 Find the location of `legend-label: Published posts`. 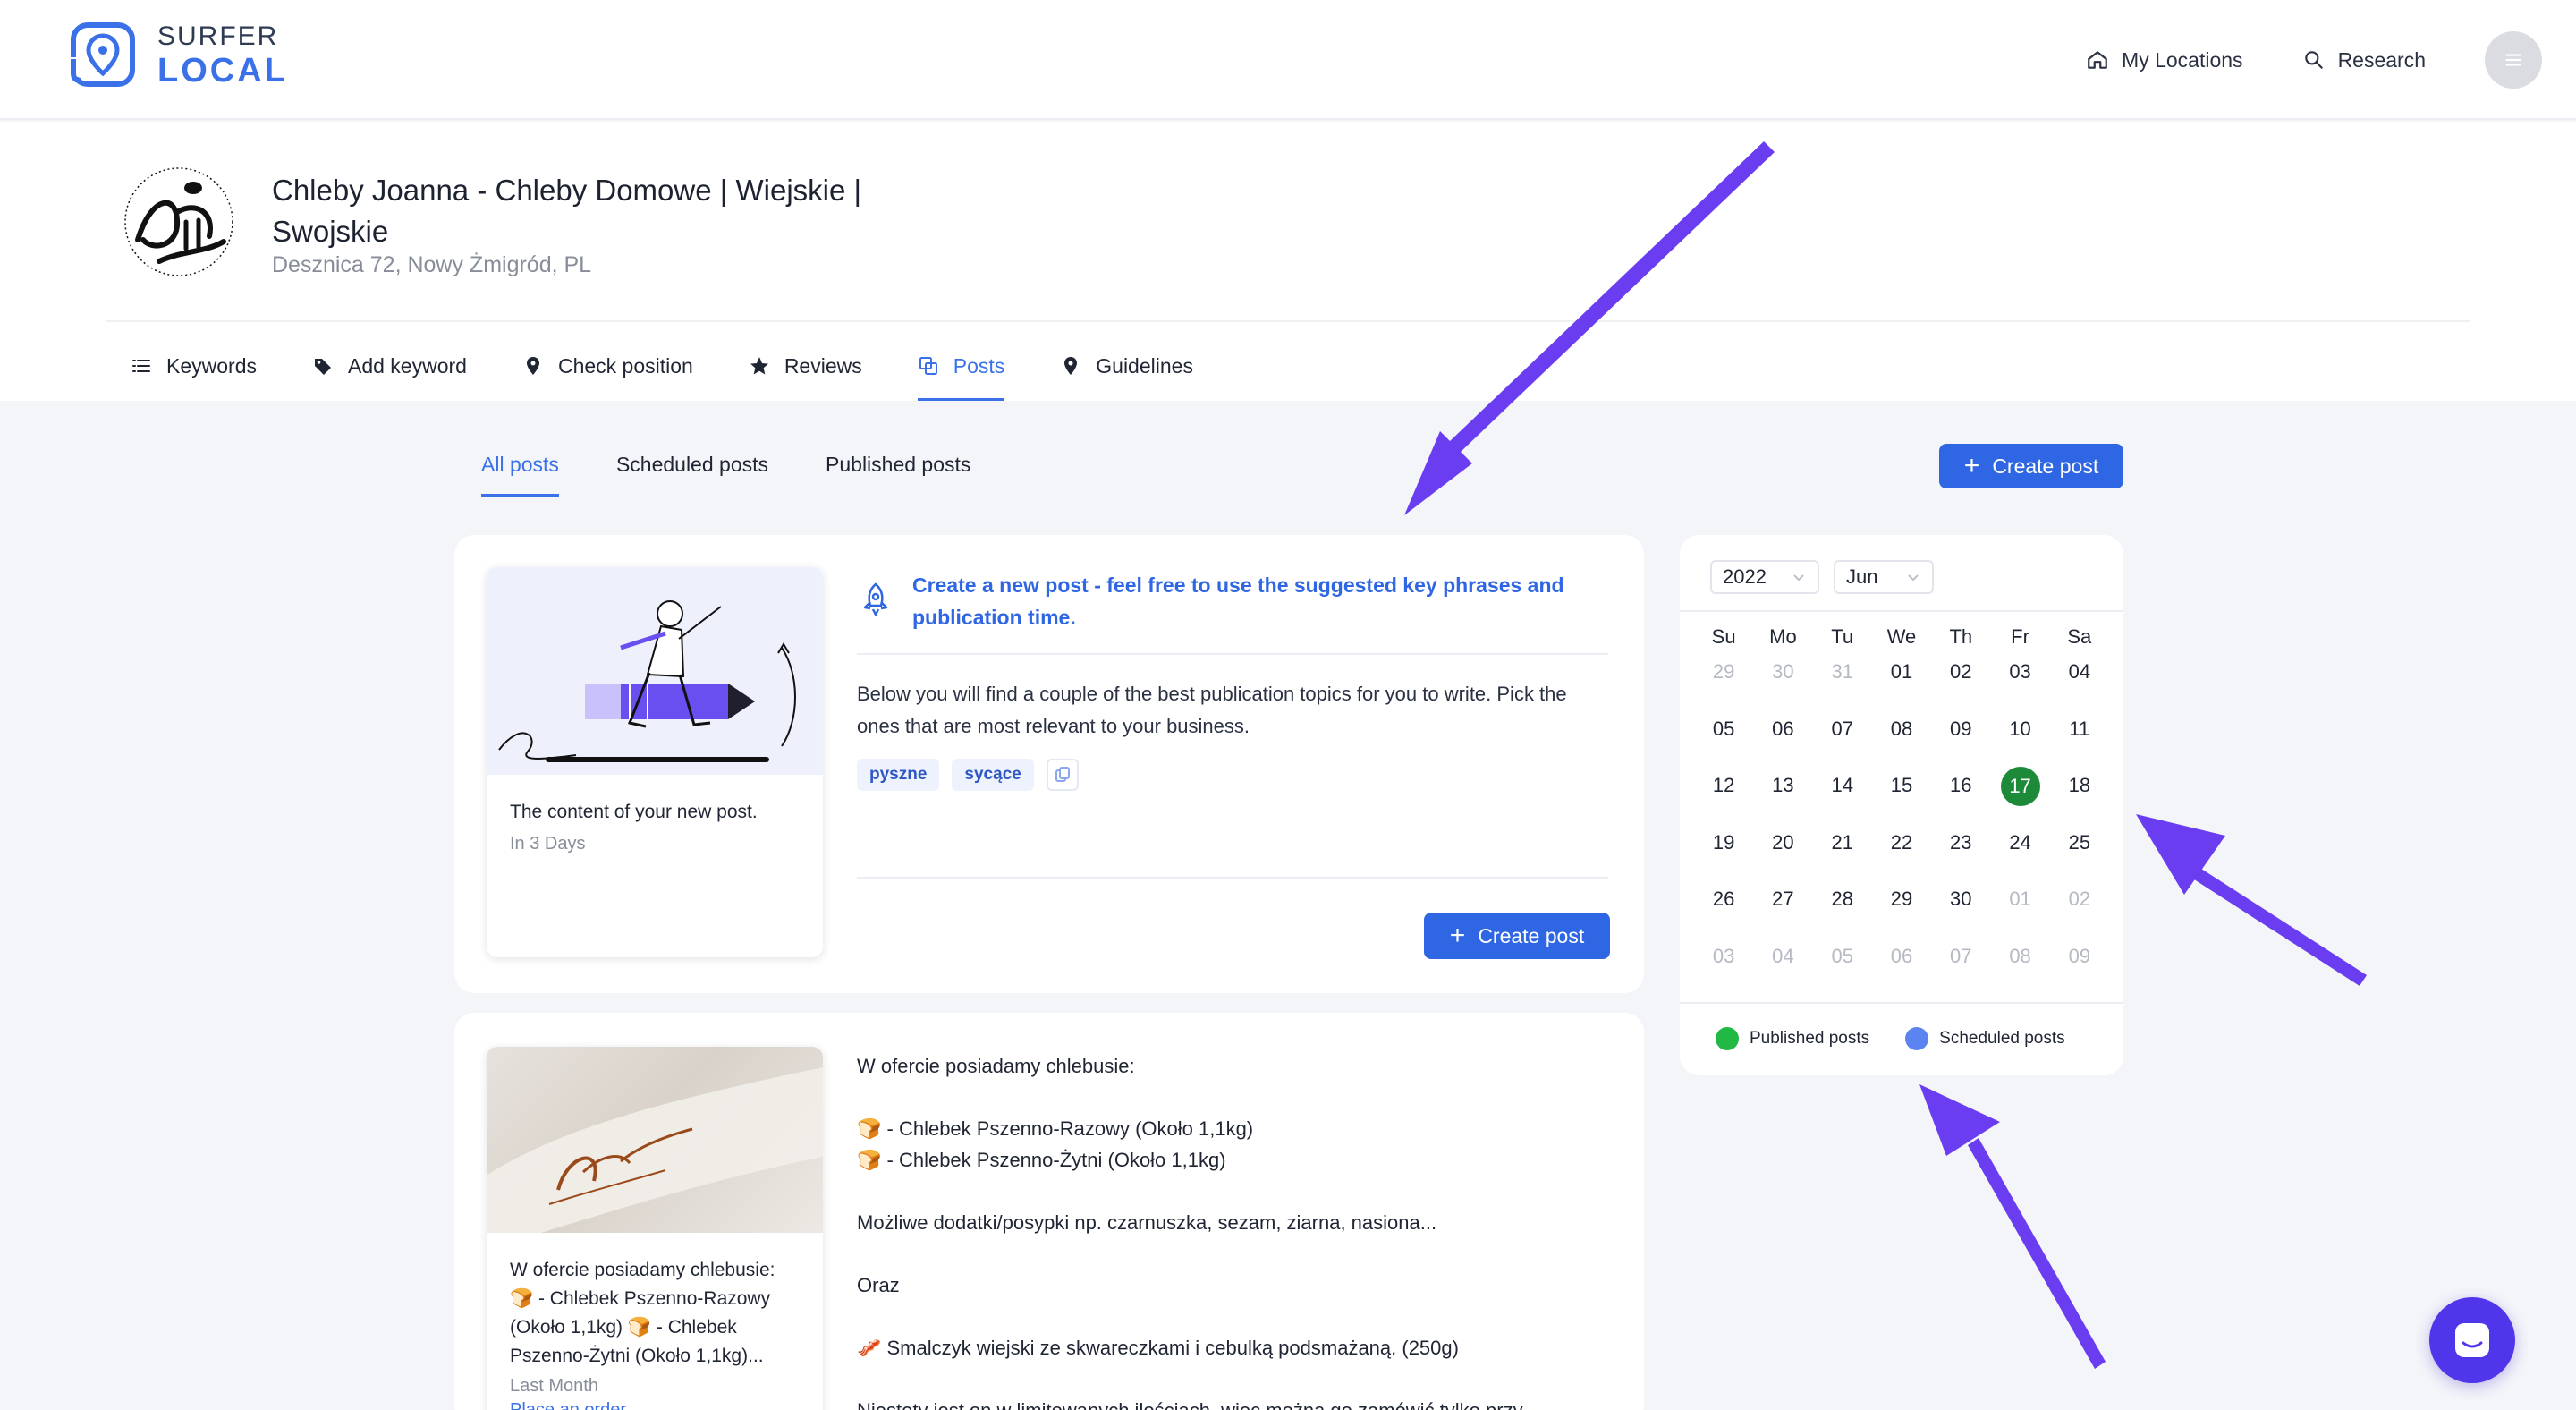

legend-label: Published posts is located at coordinates (1810, 1038).